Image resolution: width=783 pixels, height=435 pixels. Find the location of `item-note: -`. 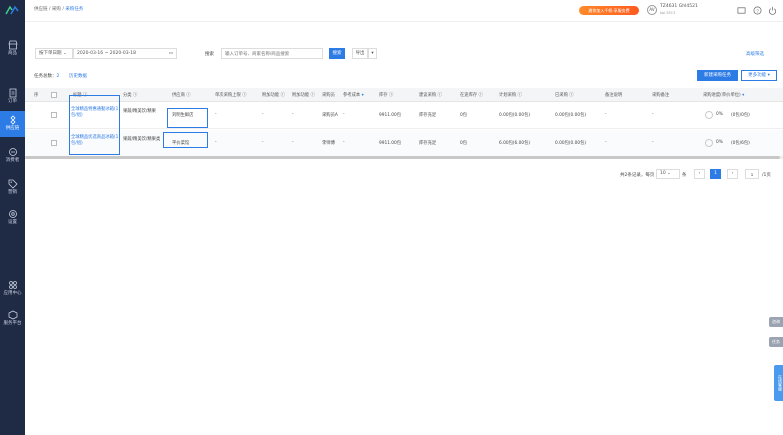

item-note: - is located at coordinates (653, 114).